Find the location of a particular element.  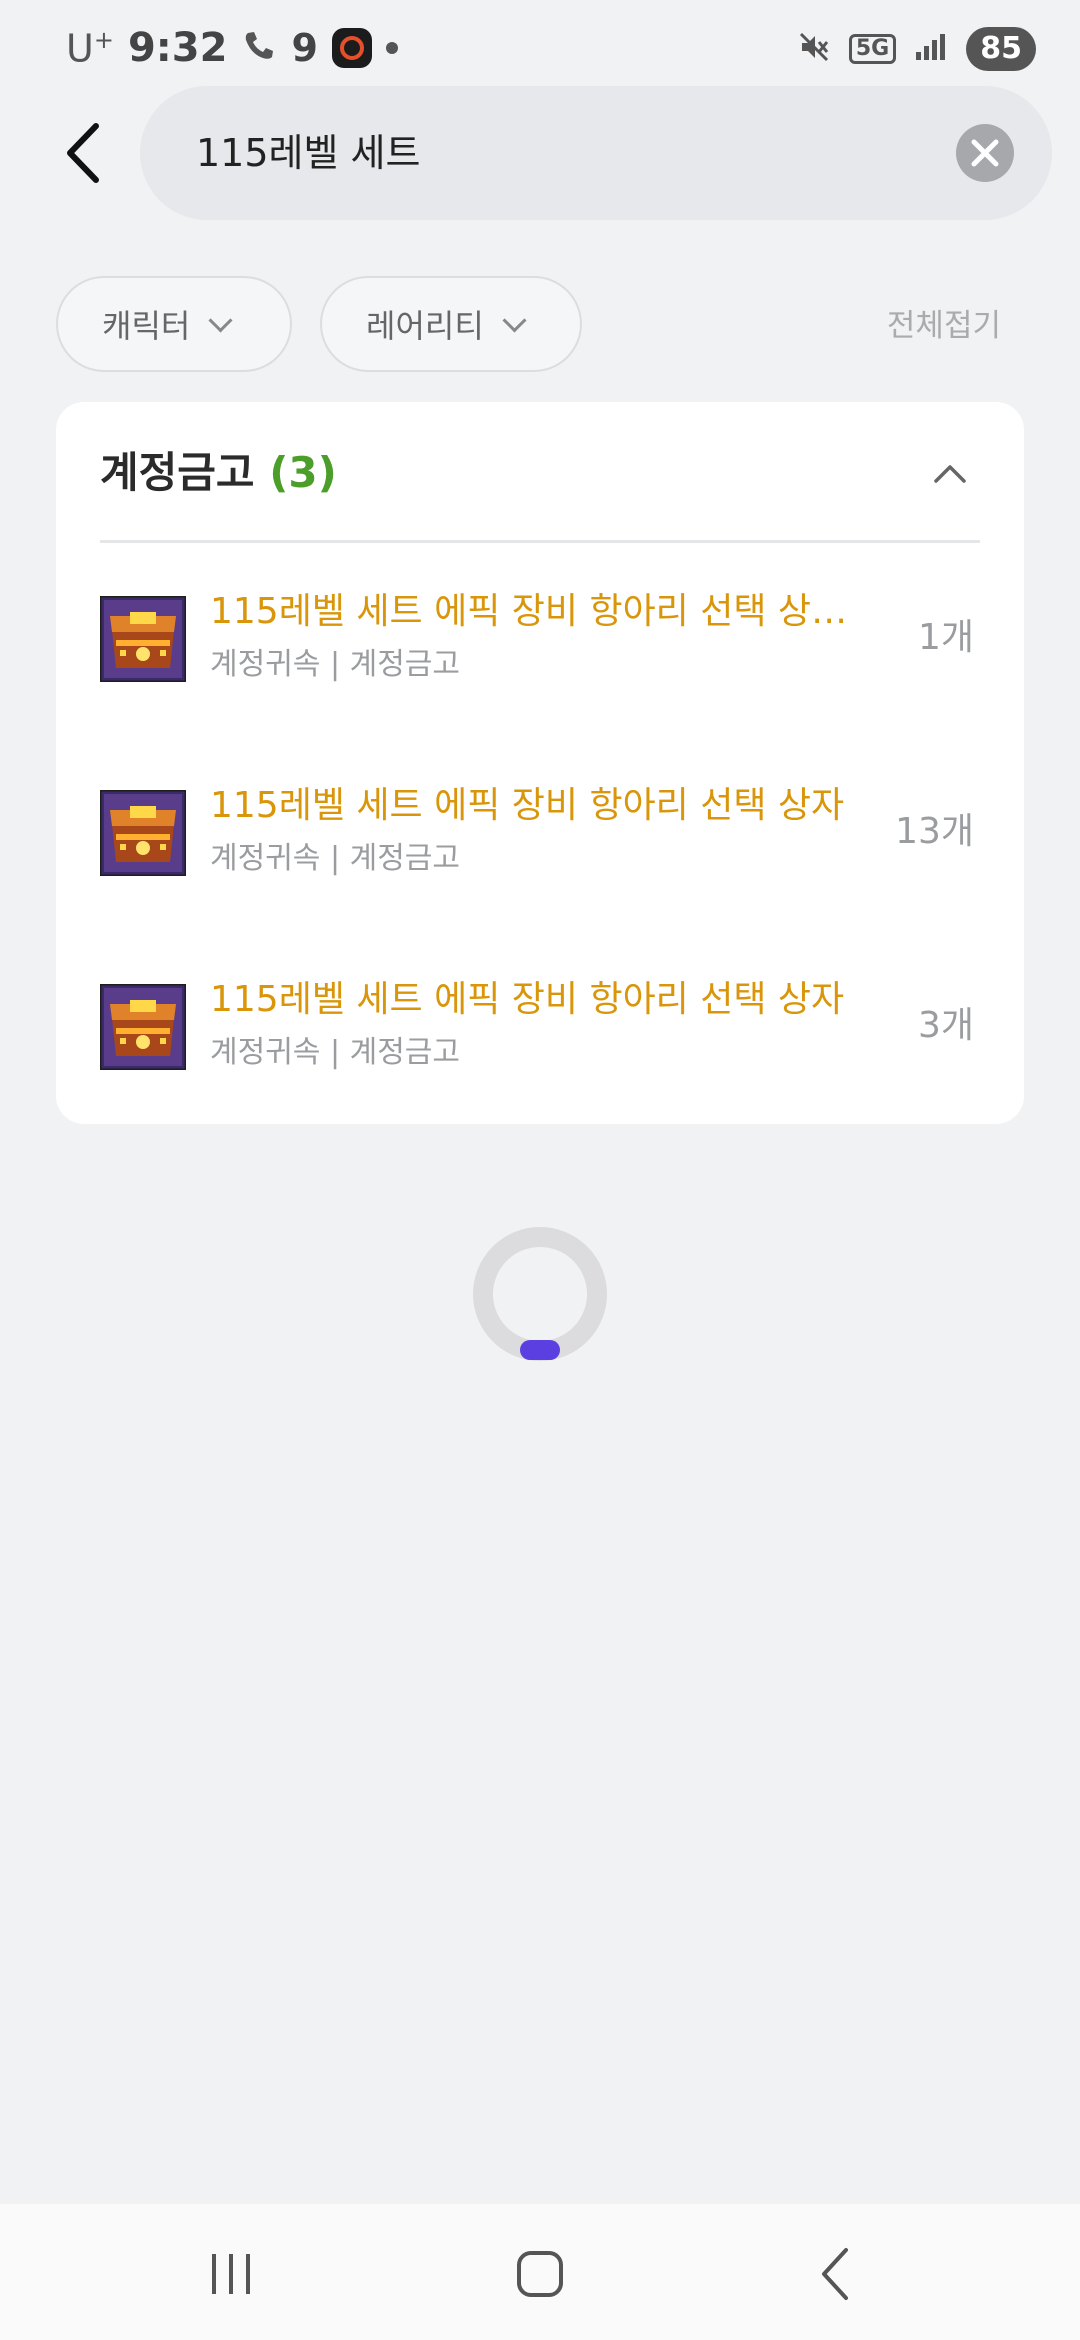

close-icon is located at coordinates (985, 153).